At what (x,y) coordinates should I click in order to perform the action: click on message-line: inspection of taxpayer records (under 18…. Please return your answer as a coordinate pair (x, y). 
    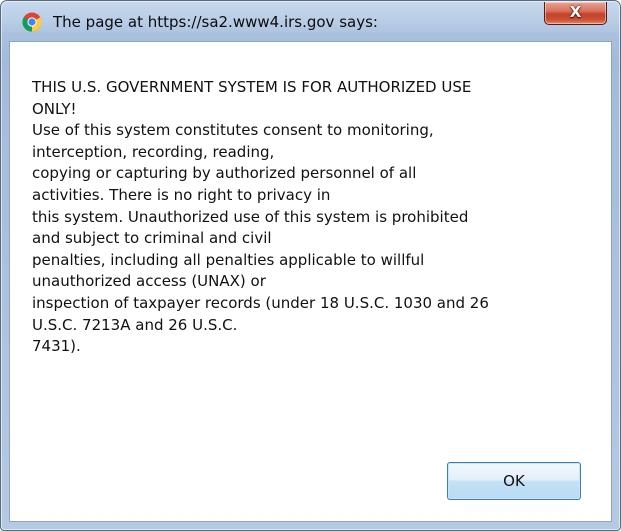
    Looking at the image, I should click on (260, 302).